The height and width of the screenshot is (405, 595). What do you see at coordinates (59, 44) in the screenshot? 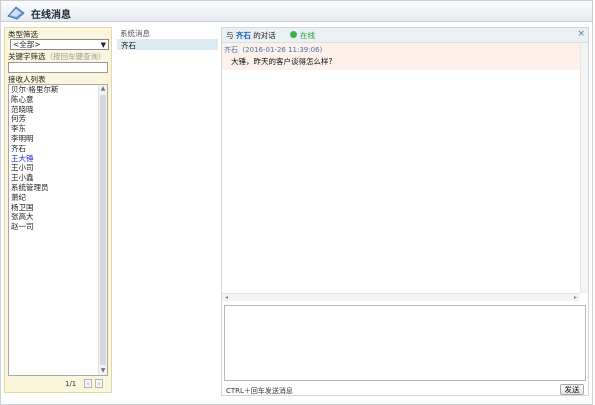
I see `type-filter-select: <全部> ▼` at bounding box center [59, 44].